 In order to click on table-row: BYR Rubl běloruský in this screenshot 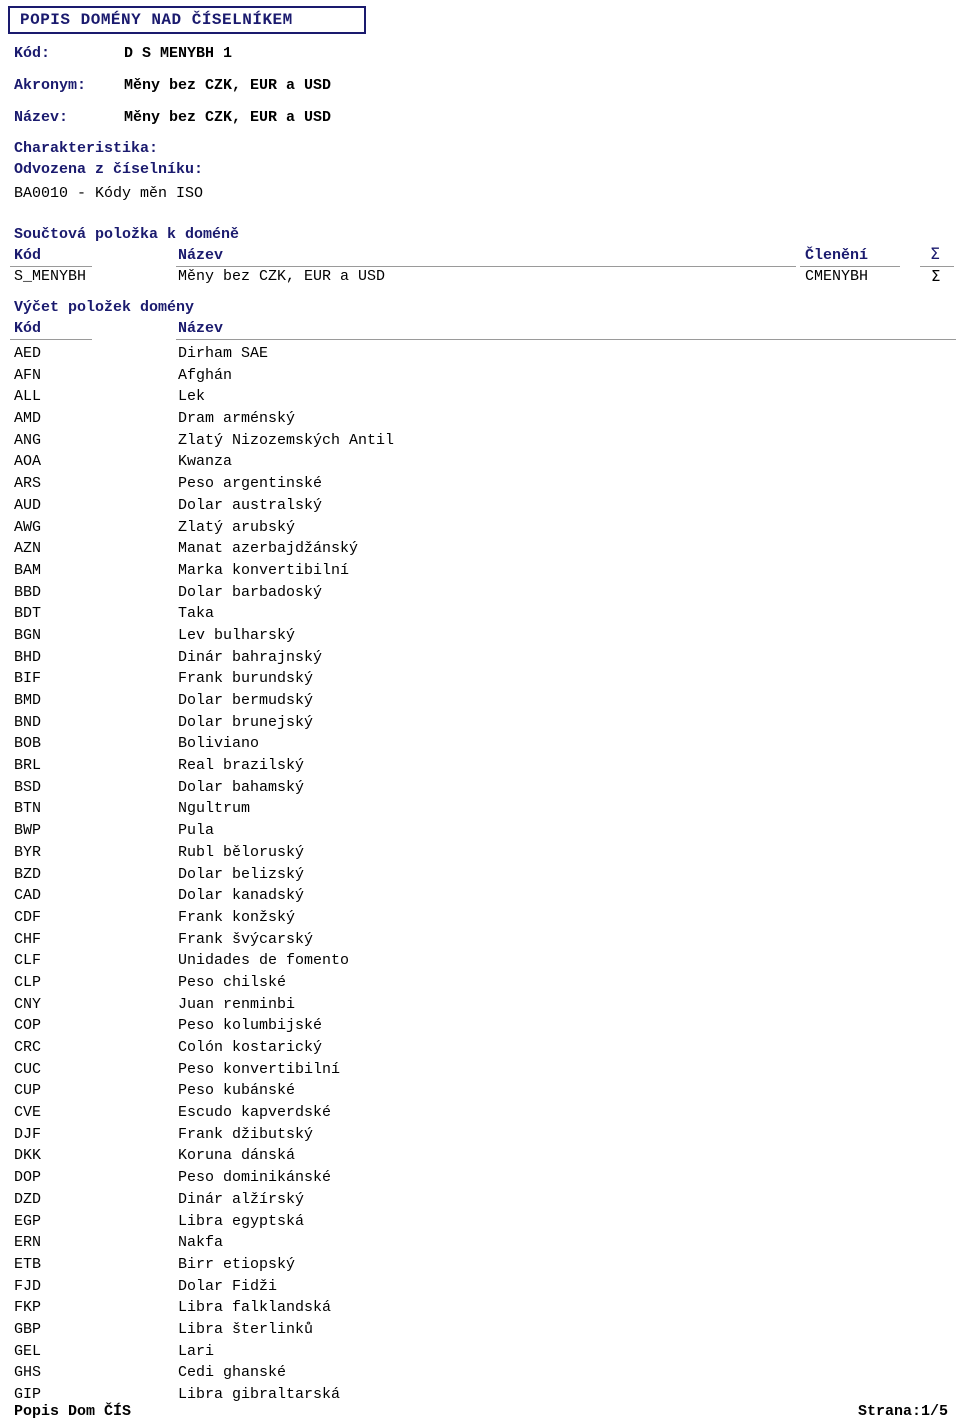, I will do `click(480, 853)`.